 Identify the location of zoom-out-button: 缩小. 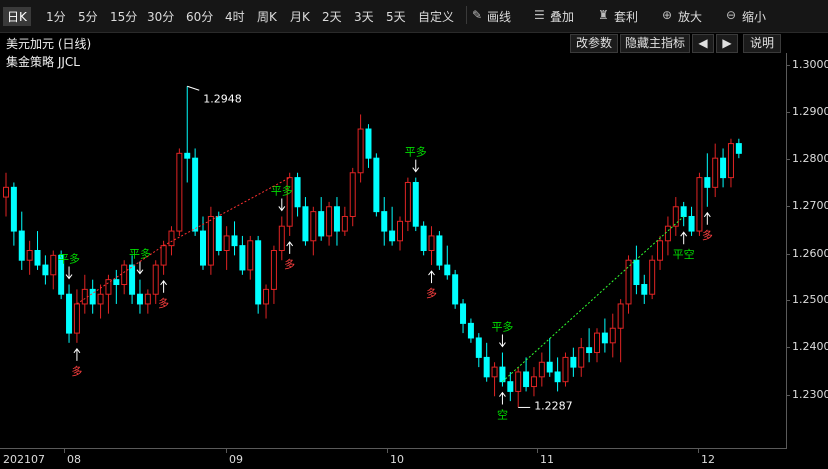
(754, 16).